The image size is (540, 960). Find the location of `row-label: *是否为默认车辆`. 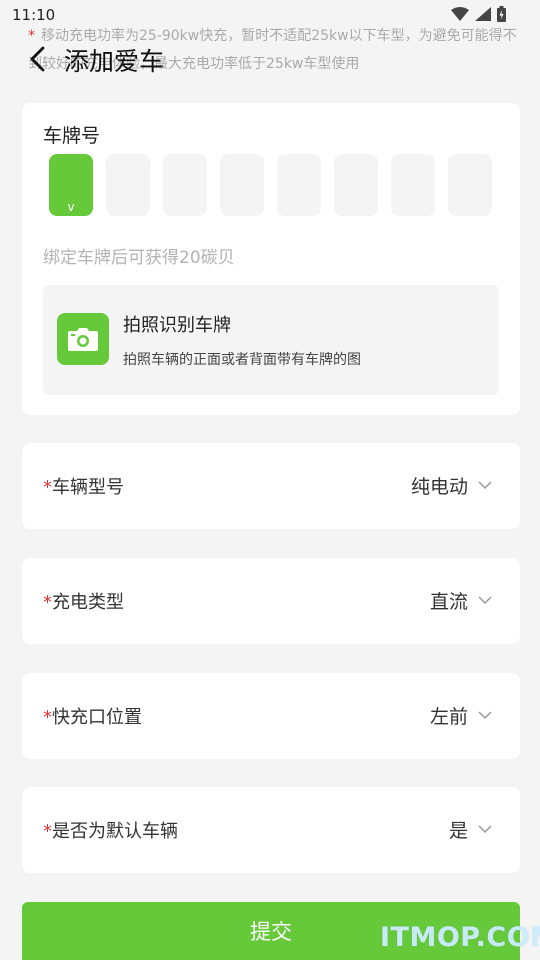

row-label: *是否为默认车辆 is located at coordinates (110, 830).